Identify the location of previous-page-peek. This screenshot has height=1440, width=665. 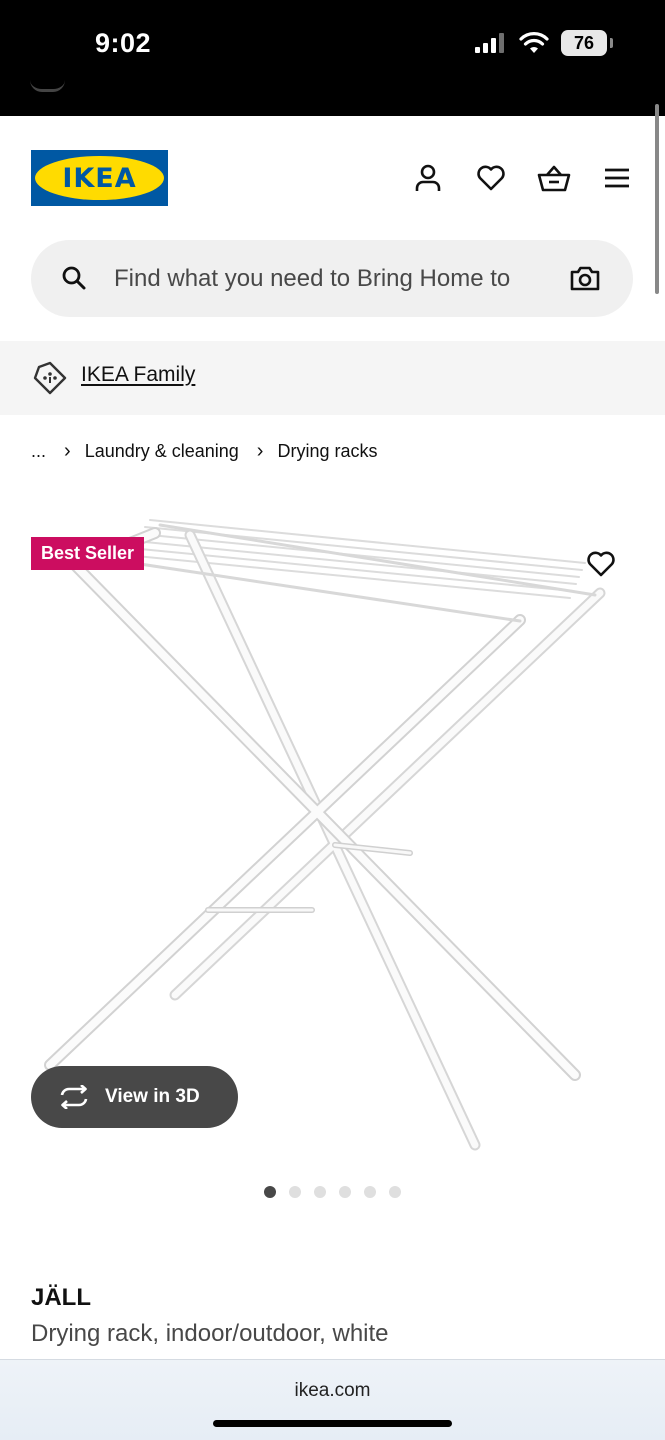
(47, 86).